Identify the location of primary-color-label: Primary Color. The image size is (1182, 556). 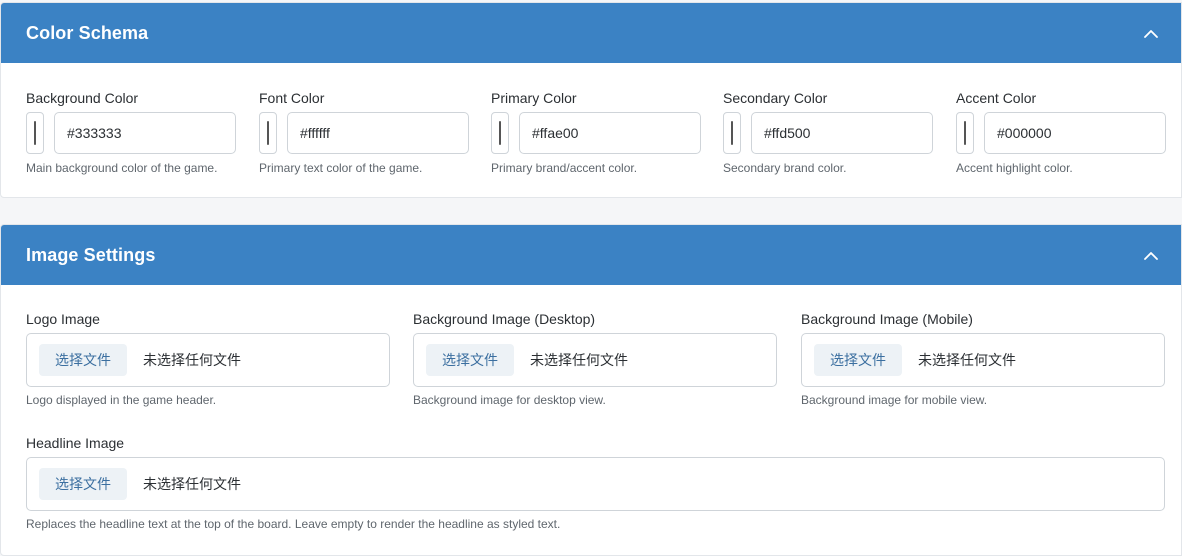
(534, 98).